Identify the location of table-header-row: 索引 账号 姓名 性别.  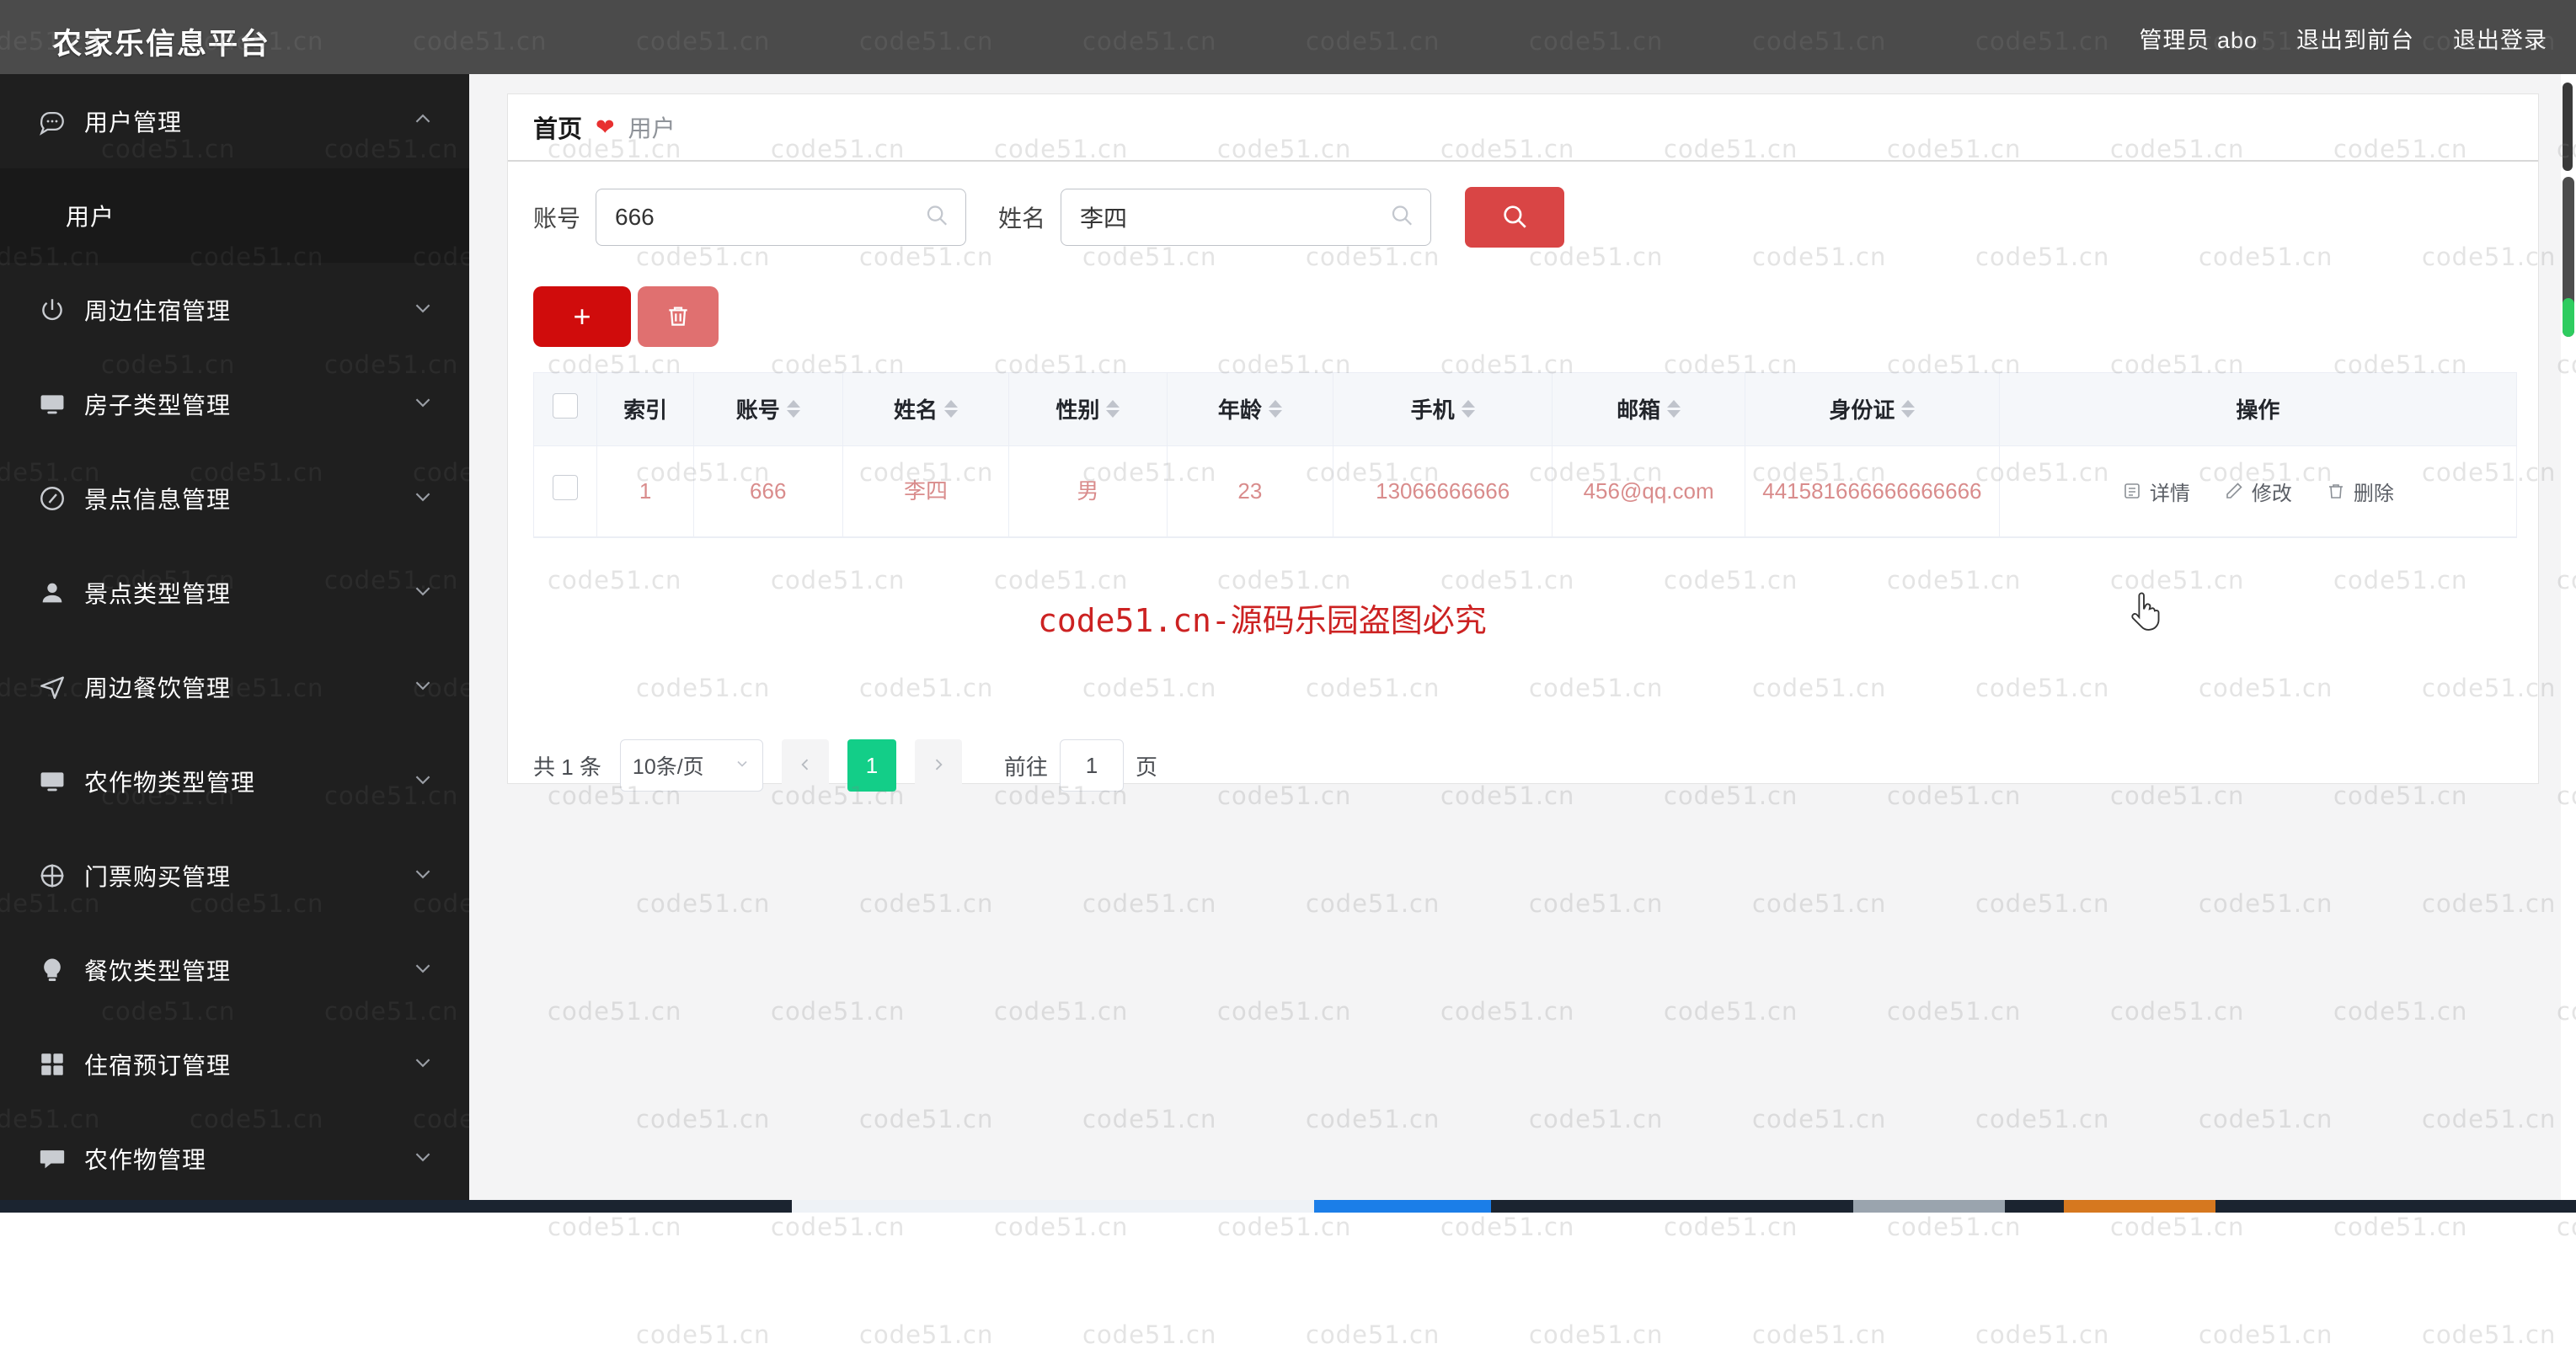
(1525, 409).